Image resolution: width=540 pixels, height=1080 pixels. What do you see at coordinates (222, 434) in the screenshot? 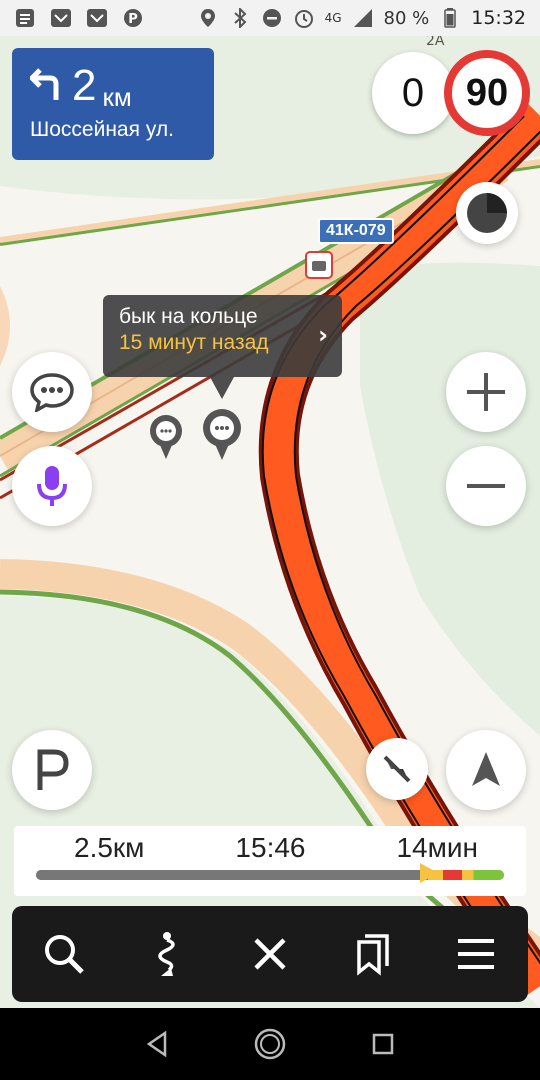
I see `road-event-pin` at bounding box center [222, 434].